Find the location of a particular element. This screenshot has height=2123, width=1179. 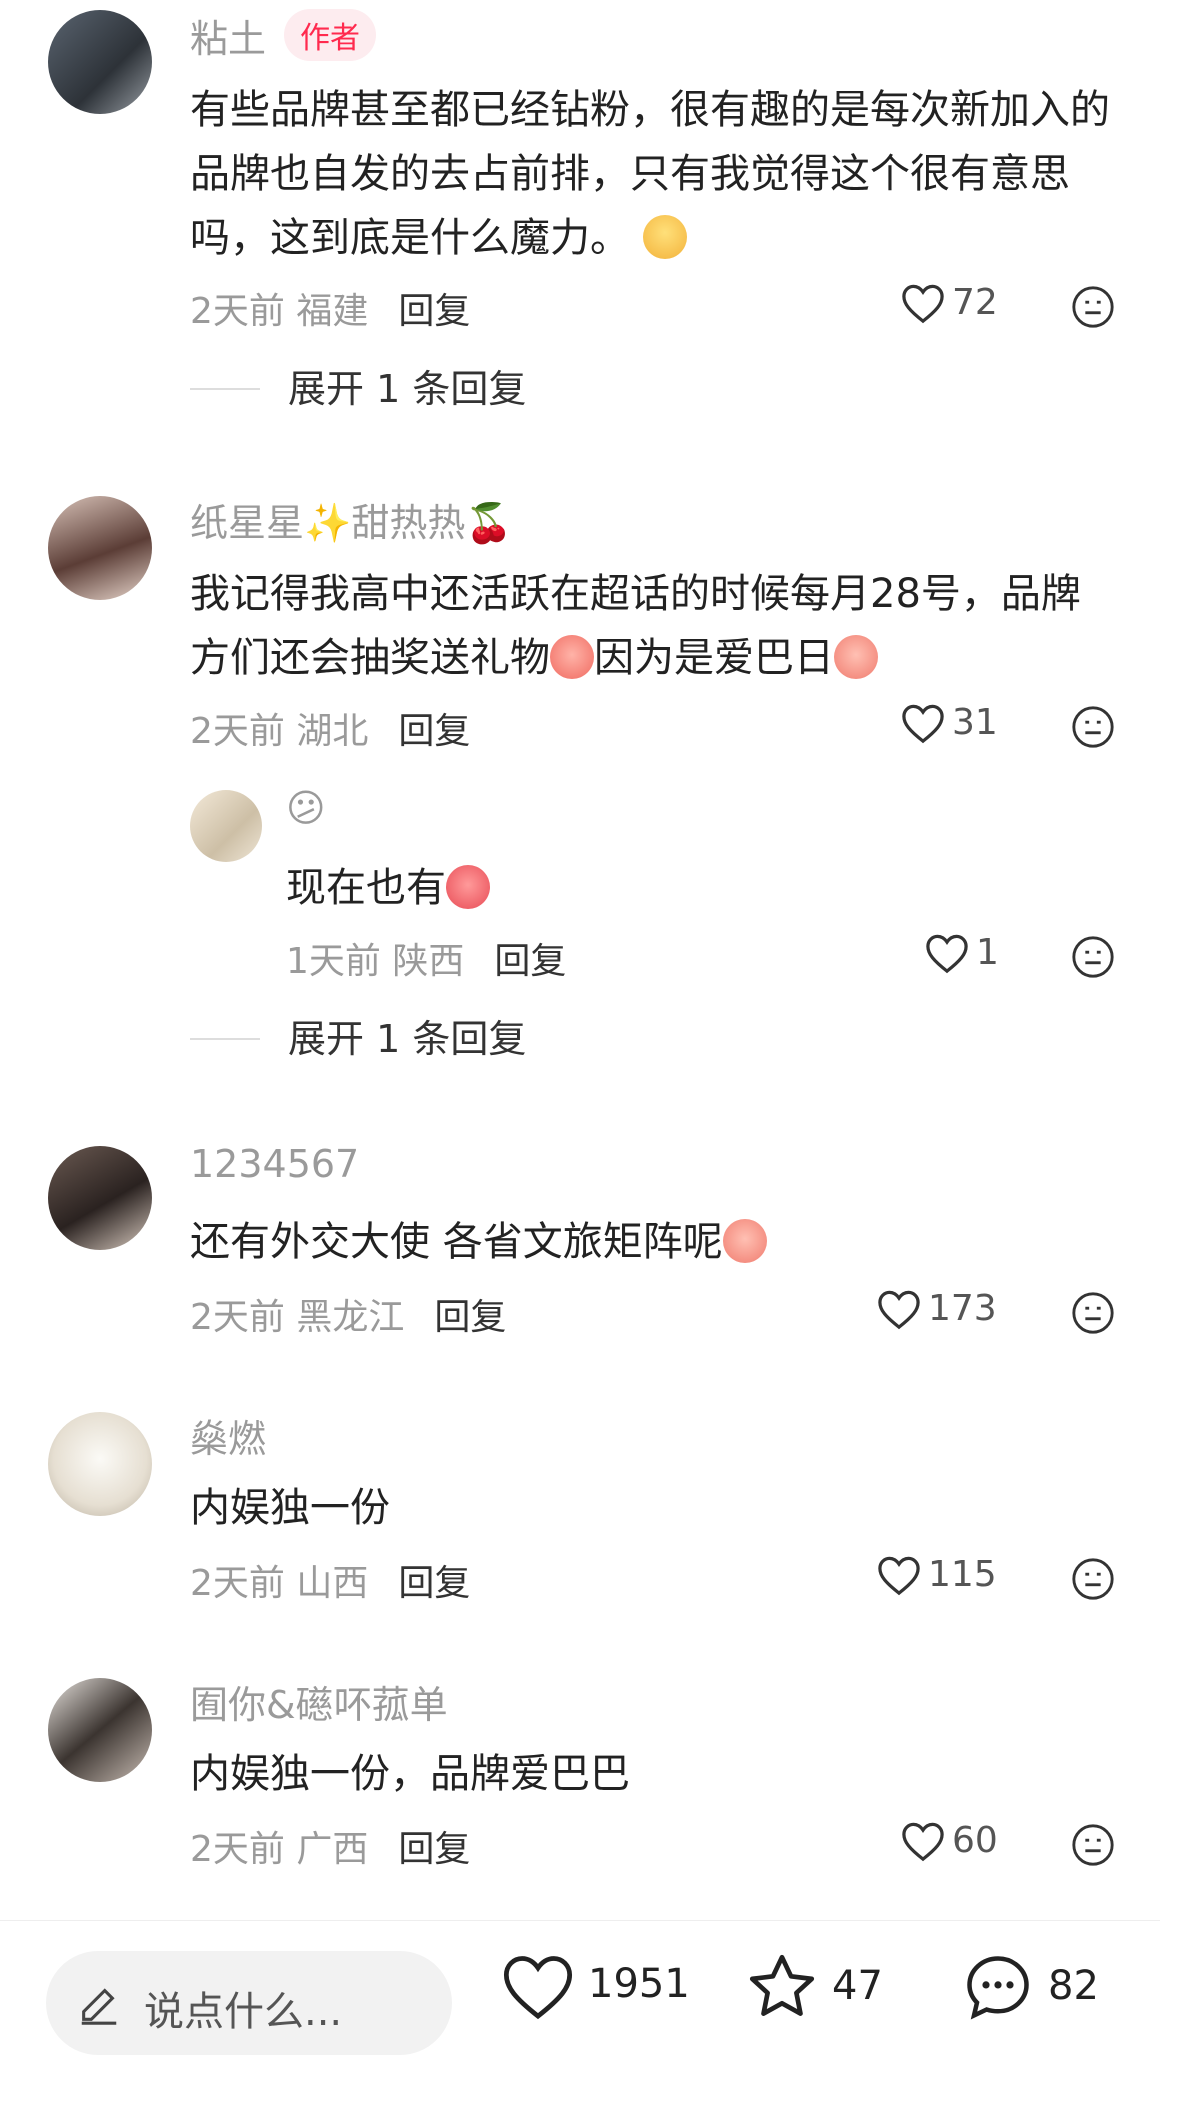

comment-like-button: 31 is located at coordinates (949, 723).